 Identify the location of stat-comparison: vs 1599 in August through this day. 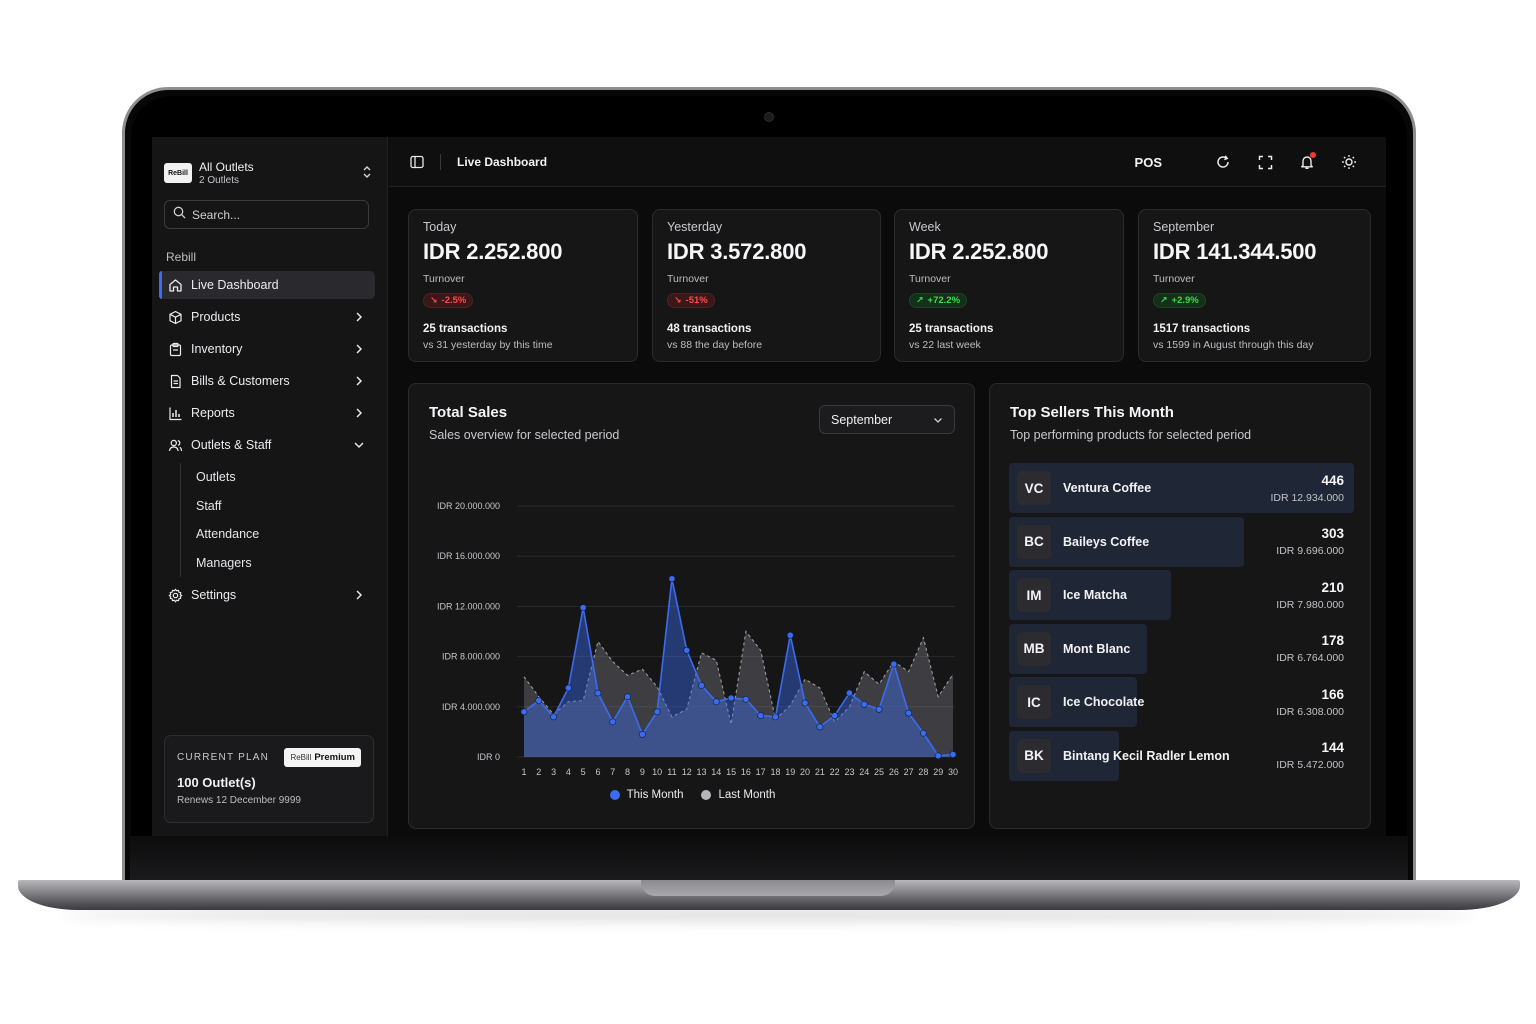
(1233, 345).